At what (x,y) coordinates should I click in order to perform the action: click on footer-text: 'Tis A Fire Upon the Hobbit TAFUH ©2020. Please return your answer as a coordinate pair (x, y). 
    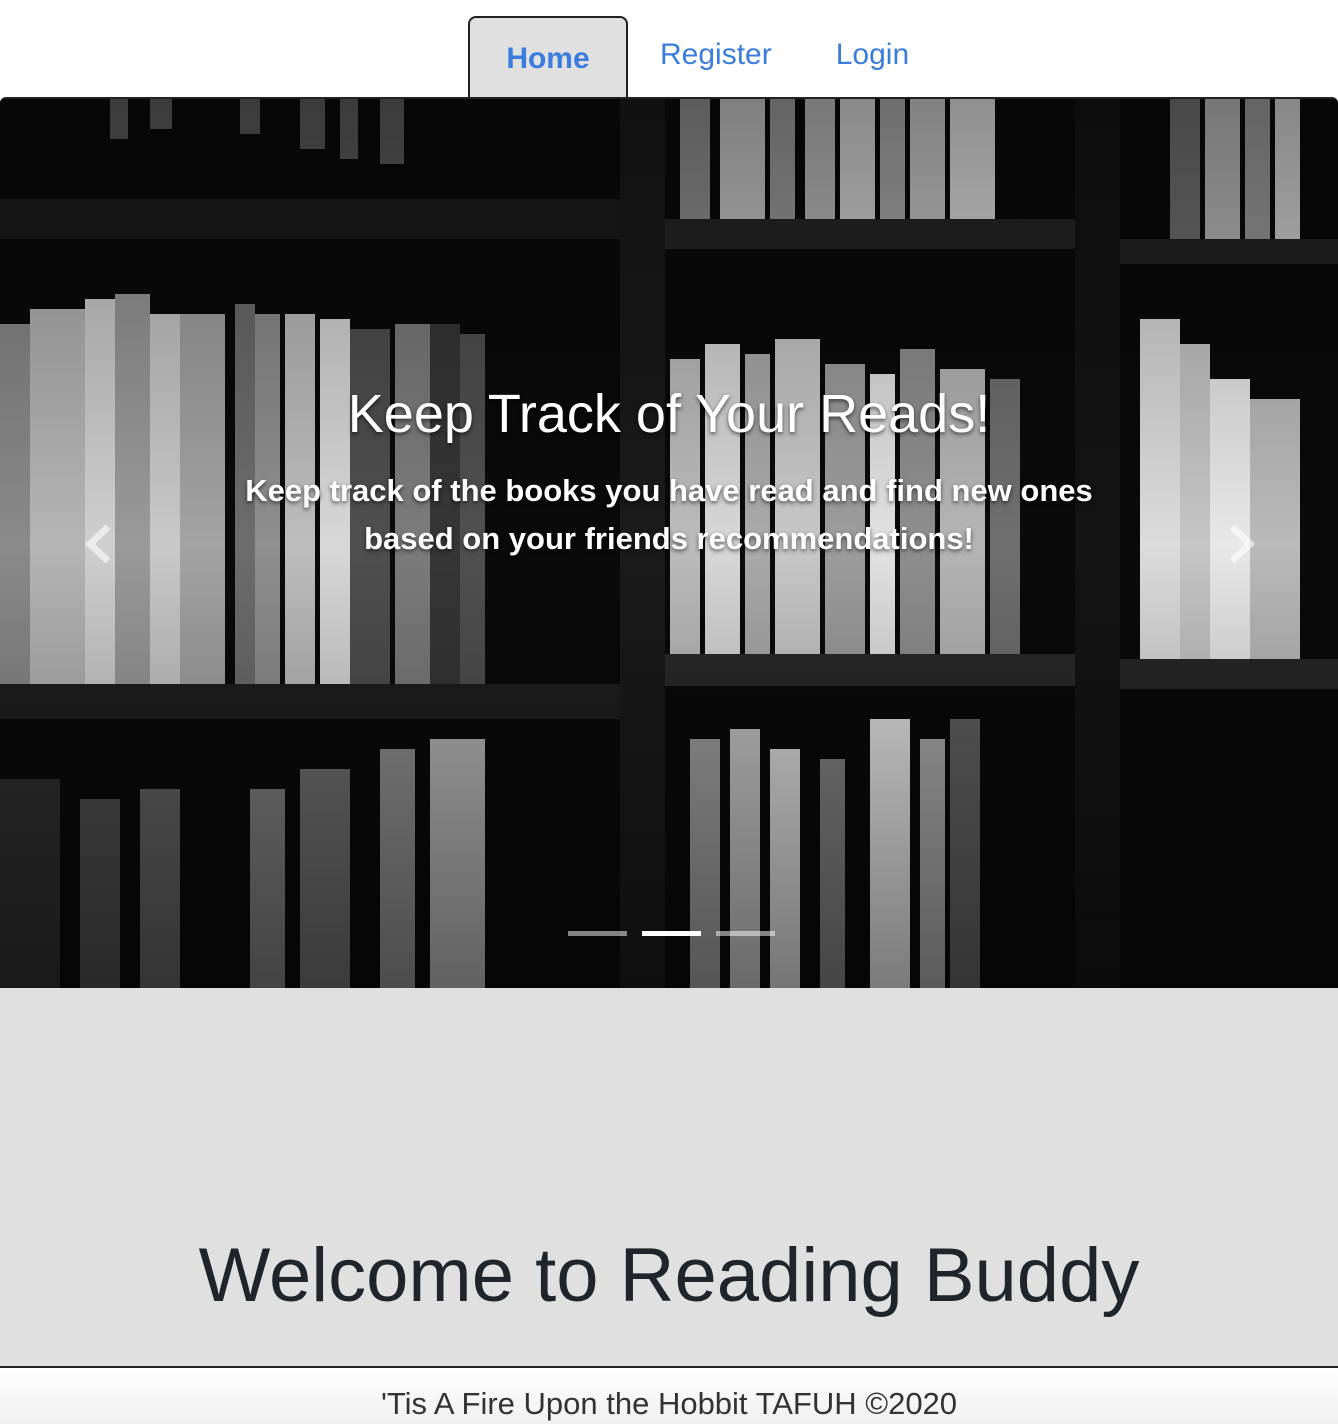
    Looking at the image, I should click on (669, 1403).